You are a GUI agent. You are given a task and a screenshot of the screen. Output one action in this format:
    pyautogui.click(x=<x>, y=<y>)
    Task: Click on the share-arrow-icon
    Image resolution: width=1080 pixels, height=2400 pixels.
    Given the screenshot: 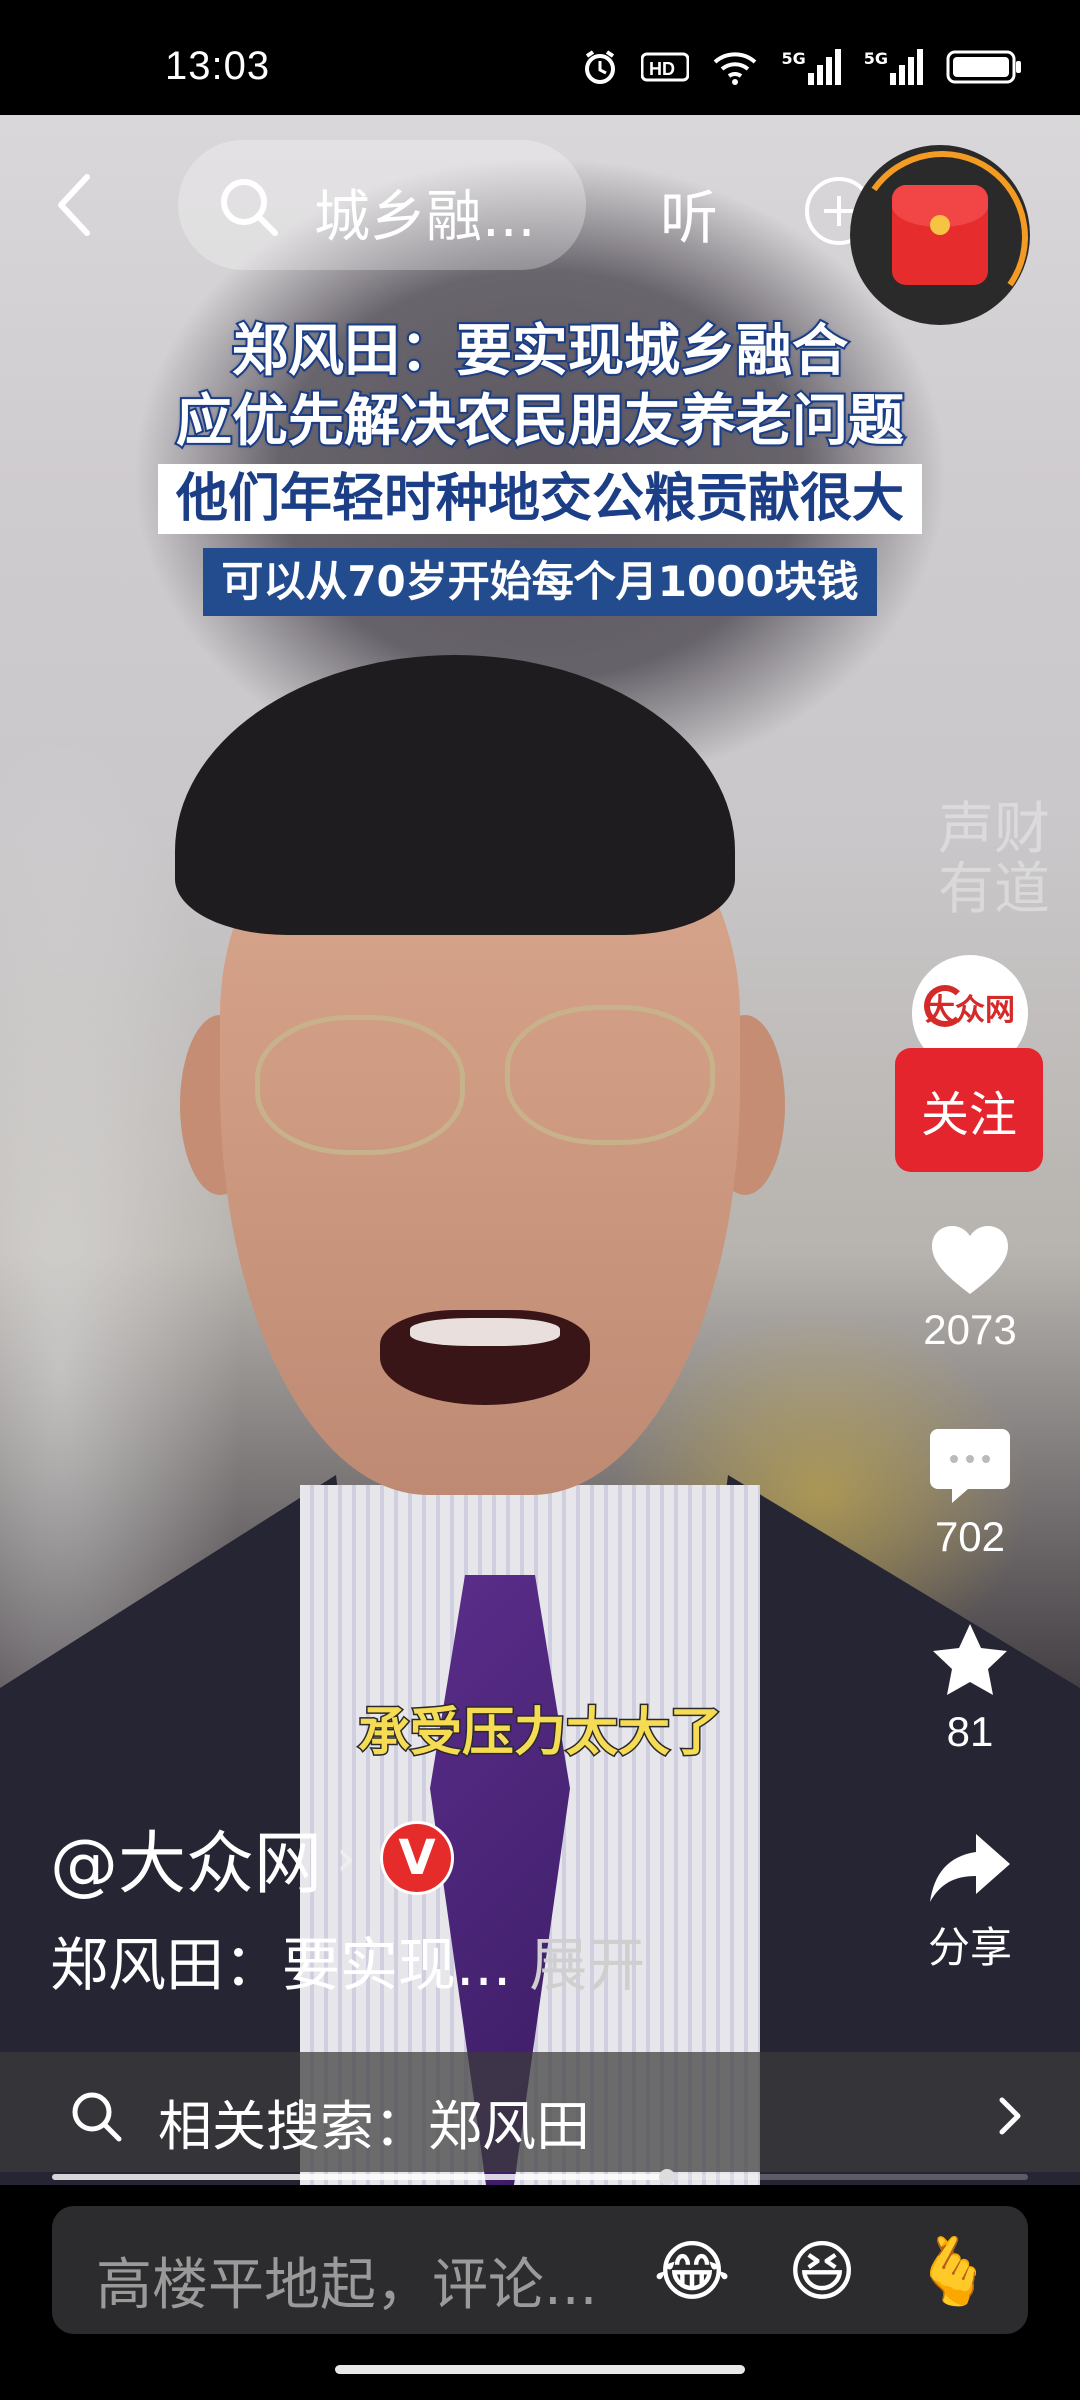 What is the action you would take?
    pyautogui.click(x=970, y=1868)
    